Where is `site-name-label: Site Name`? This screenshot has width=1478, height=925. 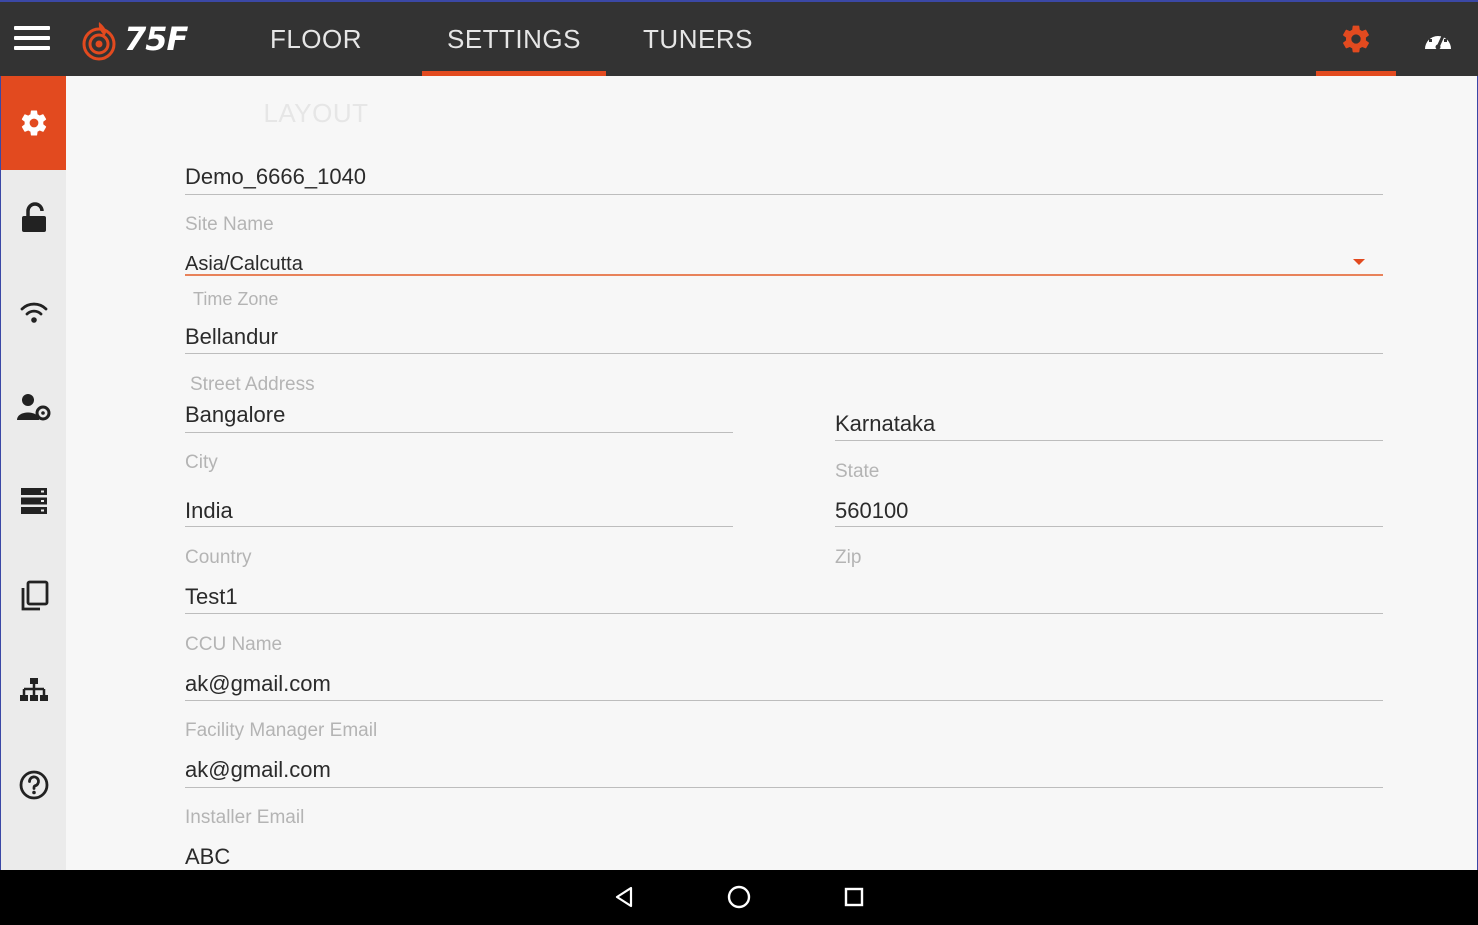 site-name-label: Site Name is located at coordinates (229, 224).